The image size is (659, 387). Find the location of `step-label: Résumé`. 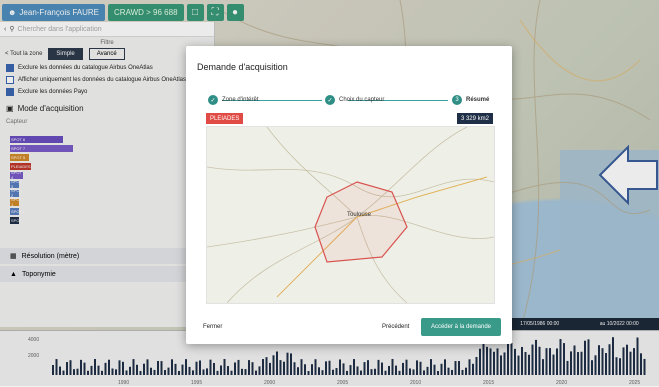

step-label: Résumé is located at coordinates (478, 100).